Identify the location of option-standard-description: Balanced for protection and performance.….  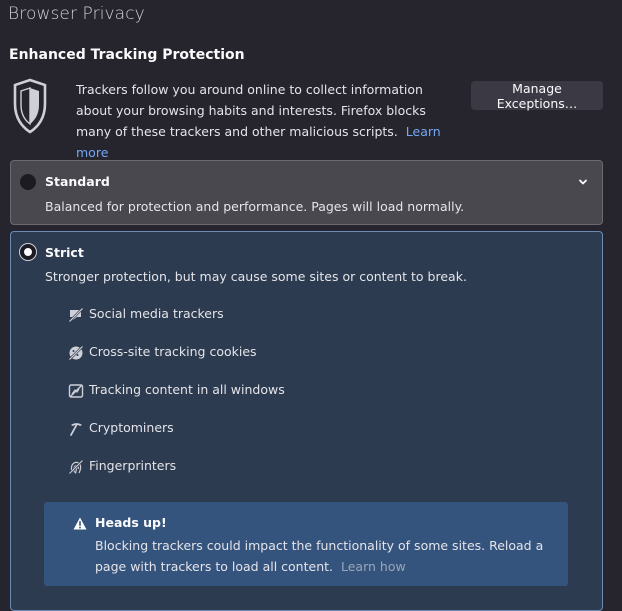
(255, 206).